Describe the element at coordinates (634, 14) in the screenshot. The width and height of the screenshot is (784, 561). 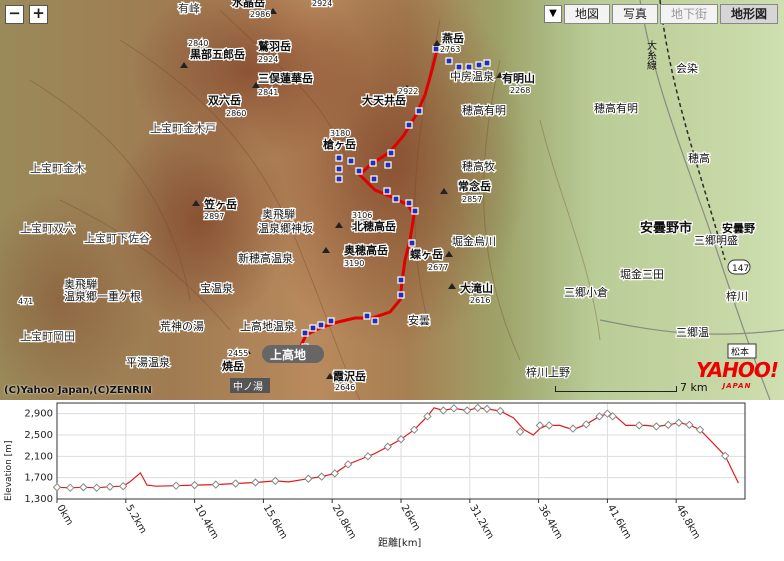
I see `tab-photo: 写真` at that location.